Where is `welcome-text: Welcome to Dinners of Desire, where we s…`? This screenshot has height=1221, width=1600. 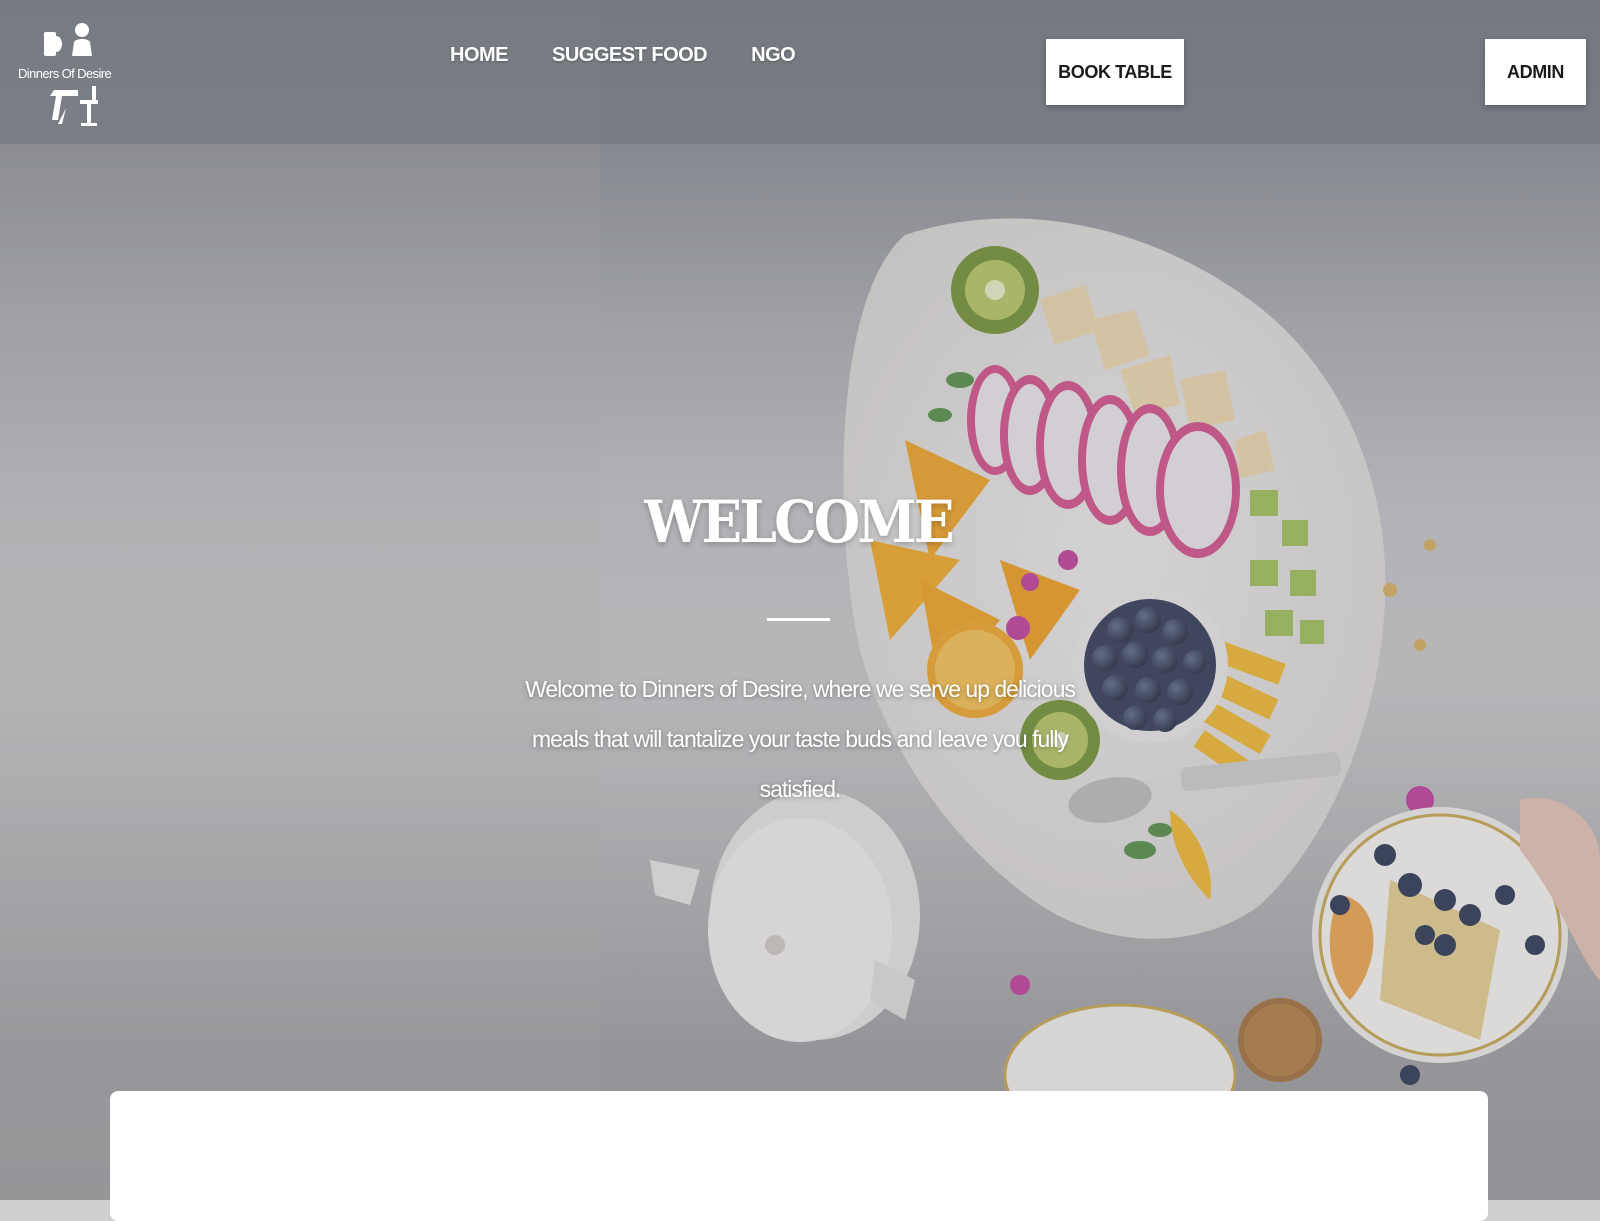 welcome-text: Welcome to Dinners of Desire, where we s… is located at coordinates (800, 739).